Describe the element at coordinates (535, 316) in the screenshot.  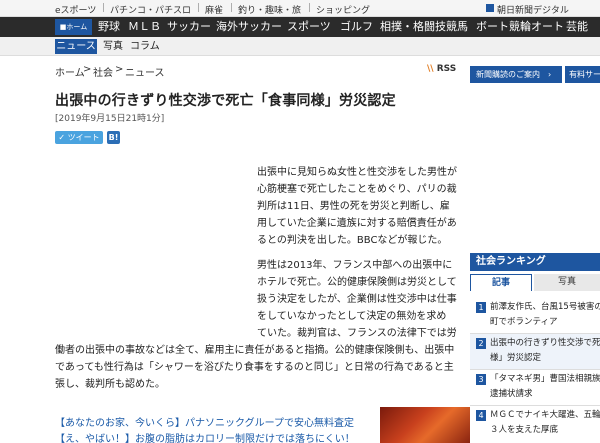
I see `ranking-item: 1 前澤友作氏、台風15号被害の 町でボランティア` at that location.